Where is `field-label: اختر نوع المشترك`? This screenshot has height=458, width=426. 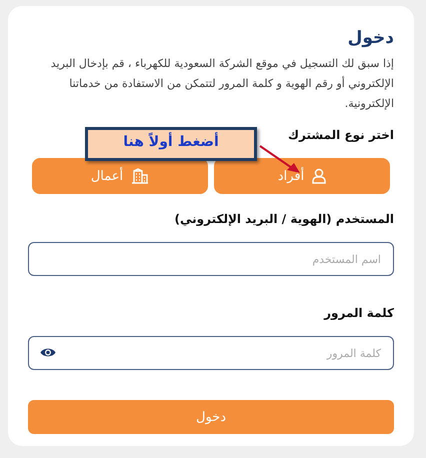
field-label: اختر نوع المشترك is located at coordinates (341, 135).